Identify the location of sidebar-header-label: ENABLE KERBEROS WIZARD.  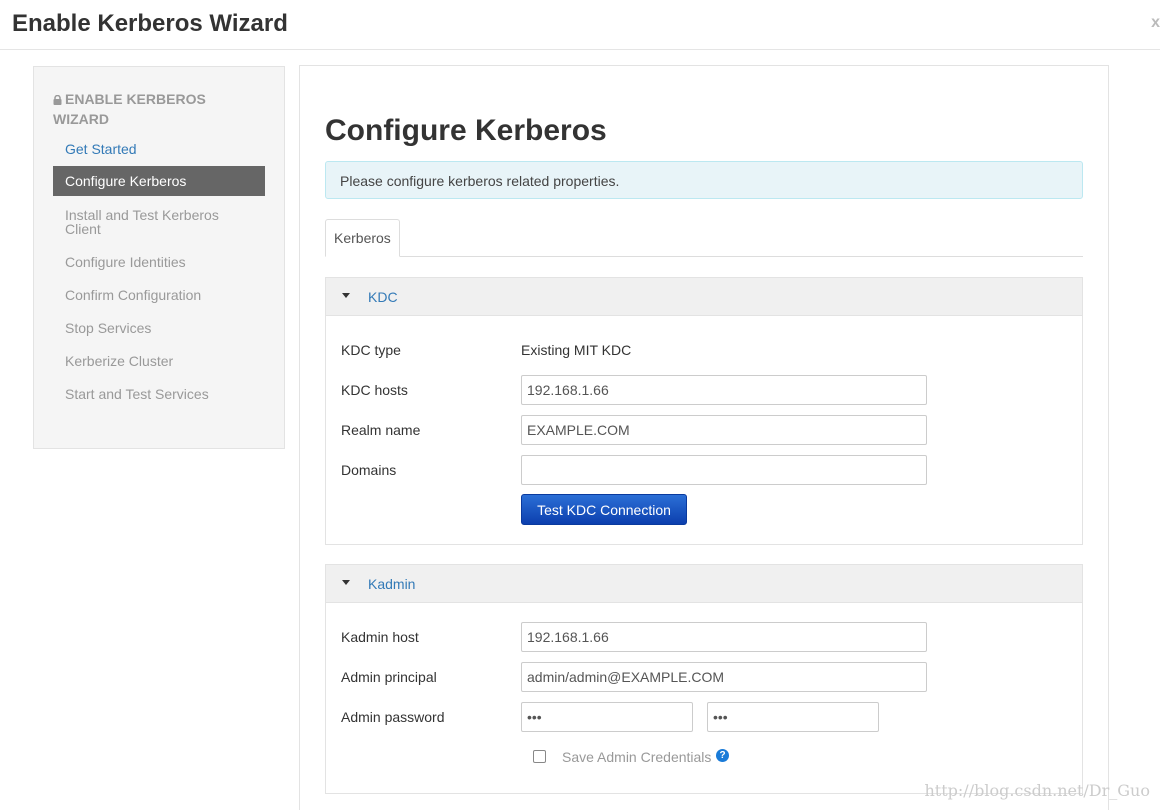
(129, 109).